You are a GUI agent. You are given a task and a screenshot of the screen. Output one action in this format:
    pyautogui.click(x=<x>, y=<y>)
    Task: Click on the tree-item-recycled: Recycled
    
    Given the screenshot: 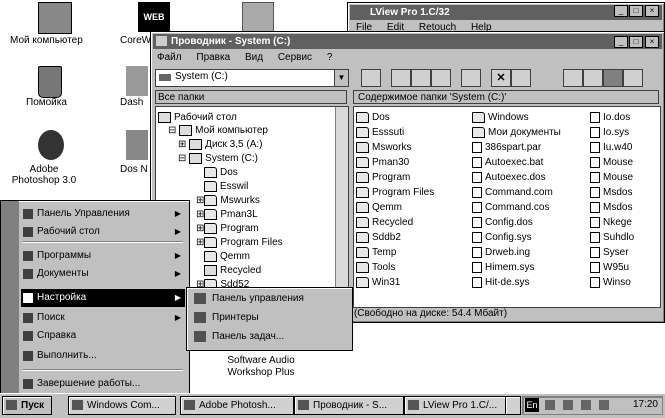 What is the action you would take?
    pyautogui.click(x=232, y=271)
    